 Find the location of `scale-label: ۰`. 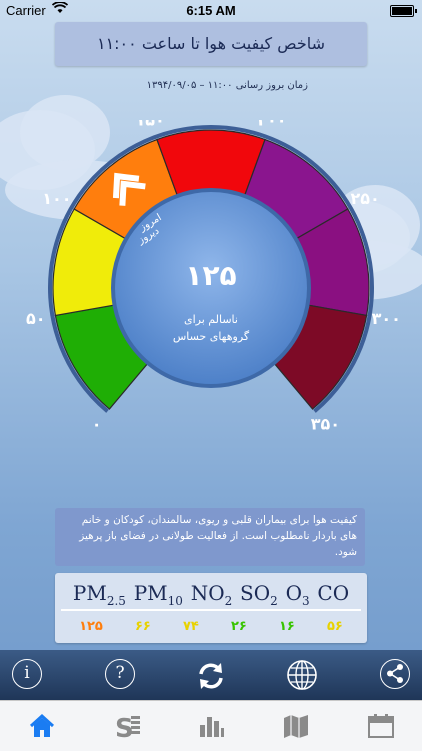

scale-label: ۰ is located at coordinates (97, 422).